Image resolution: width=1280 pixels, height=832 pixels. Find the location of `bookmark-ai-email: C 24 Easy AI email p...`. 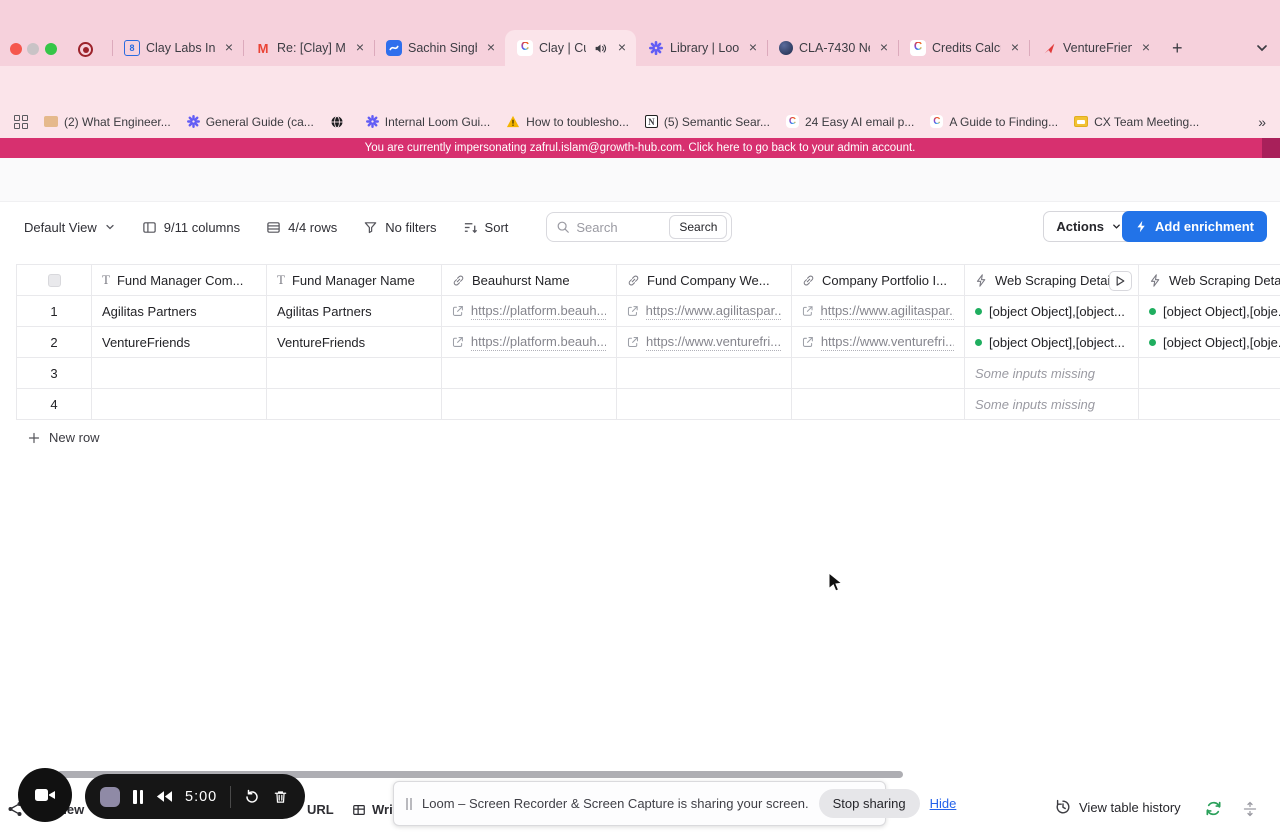

bookmark-ai-email: C 24 Easy AI email p... is located at coordinates (849, 122).